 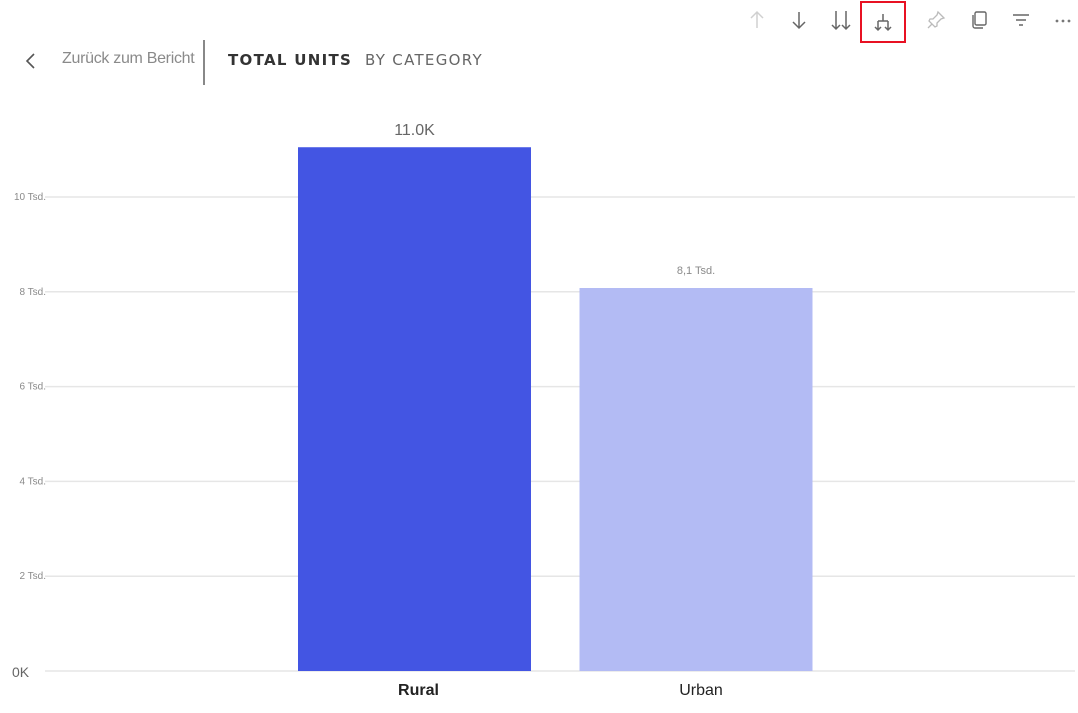 What do you see at coordinates (33, 292) in the screenshot?
I see `y-tick-label: 8 Tsd.` at bounding box center [33, 292].